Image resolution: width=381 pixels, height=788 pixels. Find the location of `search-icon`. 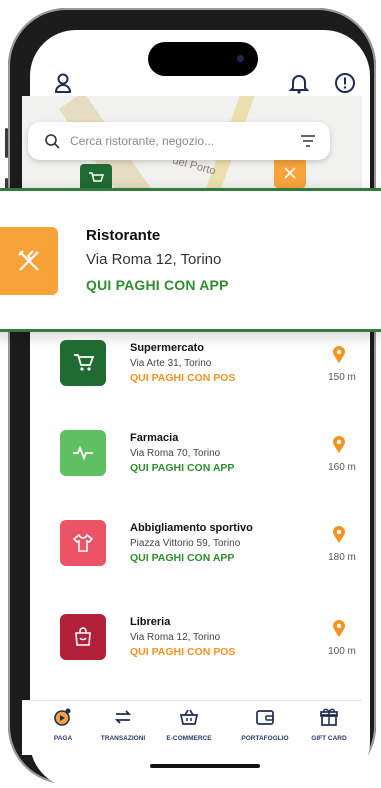

search-icon is located at coordinates (52, 141).